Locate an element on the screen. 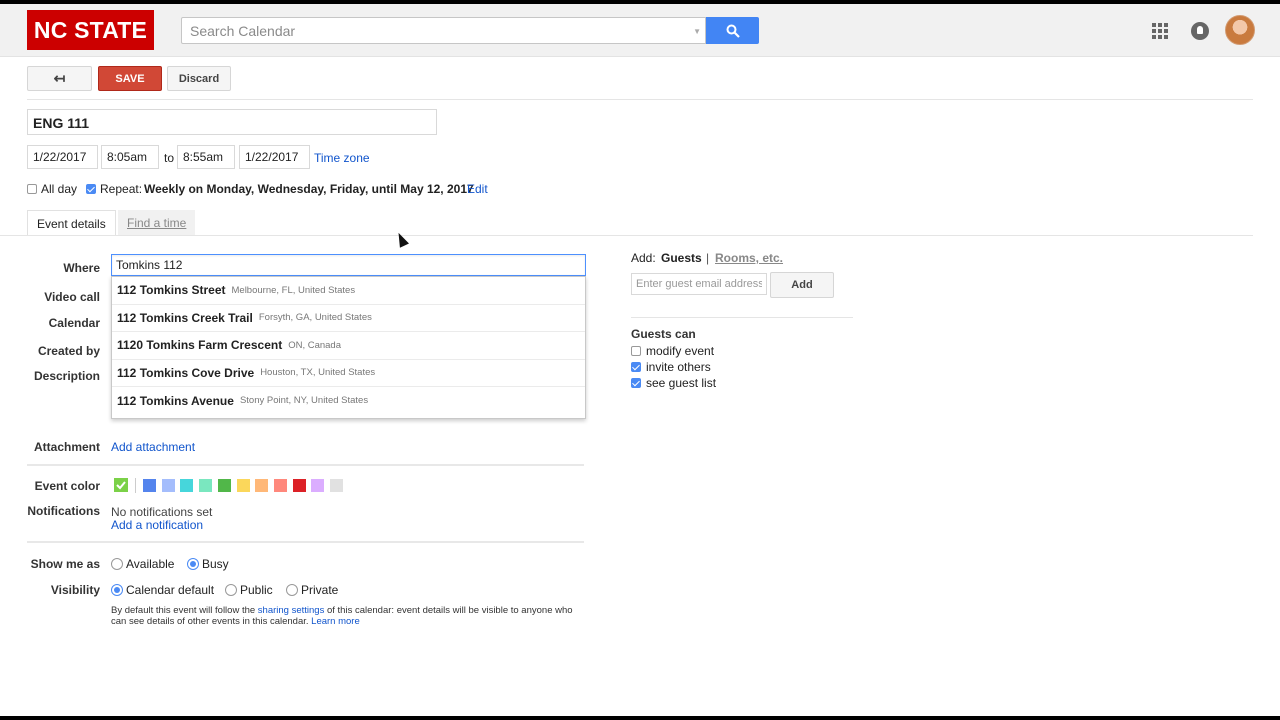 Image resolution: width=1280 pixels, height=720 pixels. add-label: Add: is located at coordinates (643, 258).